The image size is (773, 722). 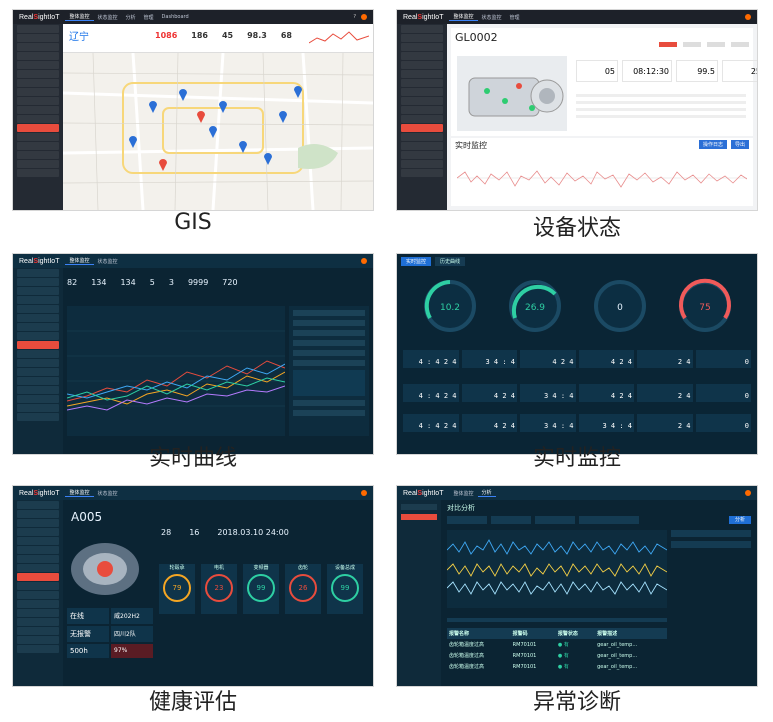 I want to click on ring-0: 轮毂承 79, so click(x=177, y=589).